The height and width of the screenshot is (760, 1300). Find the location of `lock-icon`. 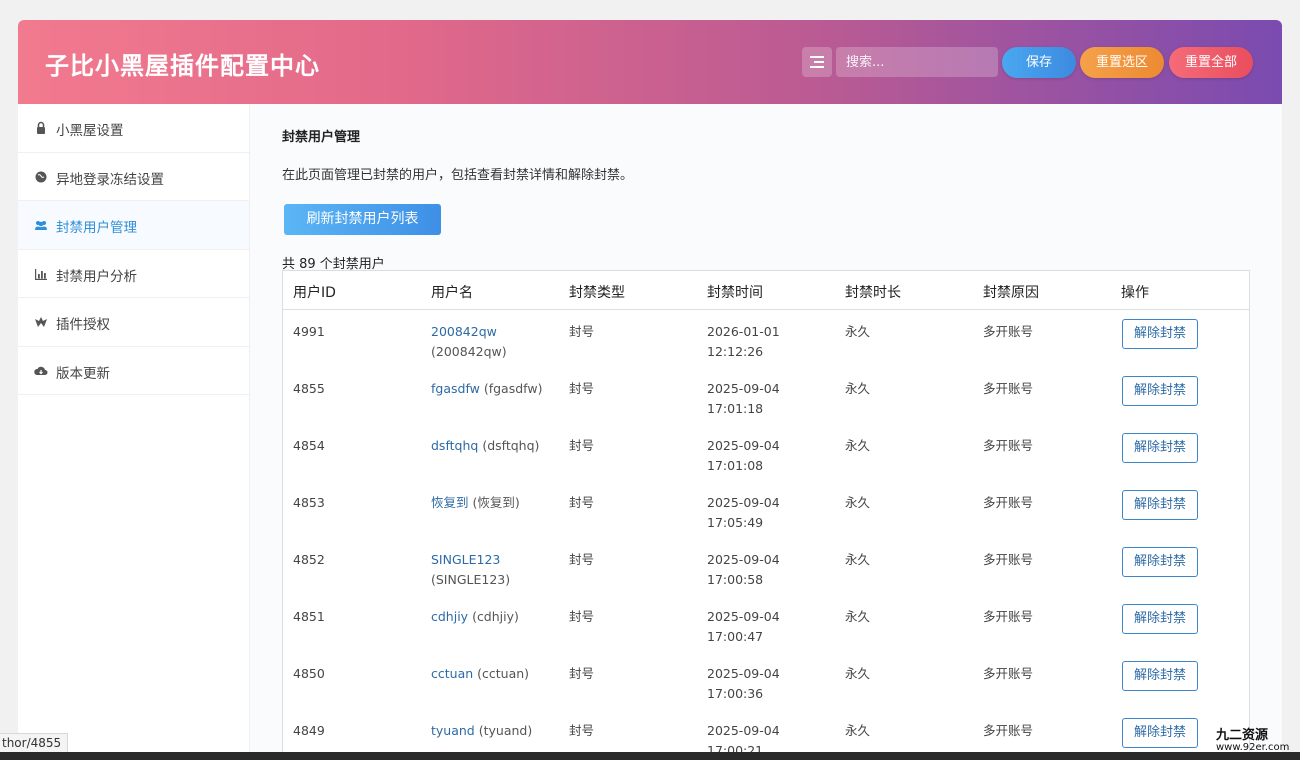

lock-icon is located at coordinates (41, 127).